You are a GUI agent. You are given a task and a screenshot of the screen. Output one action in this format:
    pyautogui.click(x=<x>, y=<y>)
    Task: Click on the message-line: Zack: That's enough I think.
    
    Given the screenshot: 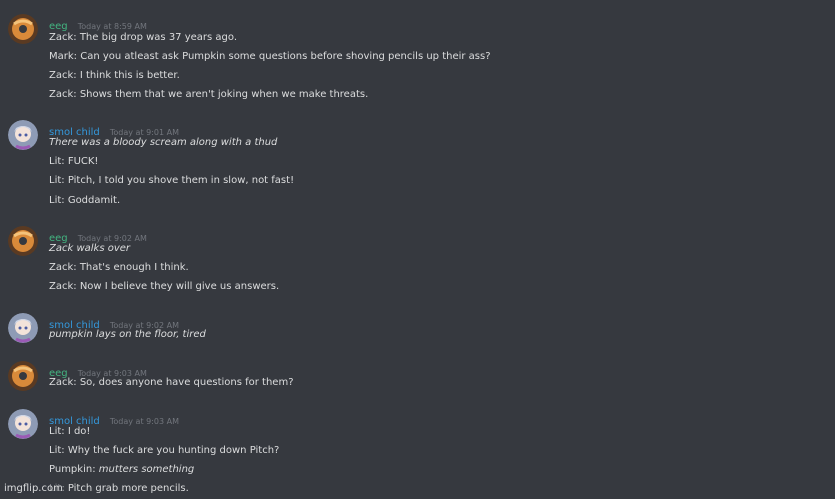 What is the action you would take?
    pyautogui.click(x=119, y=267)
    